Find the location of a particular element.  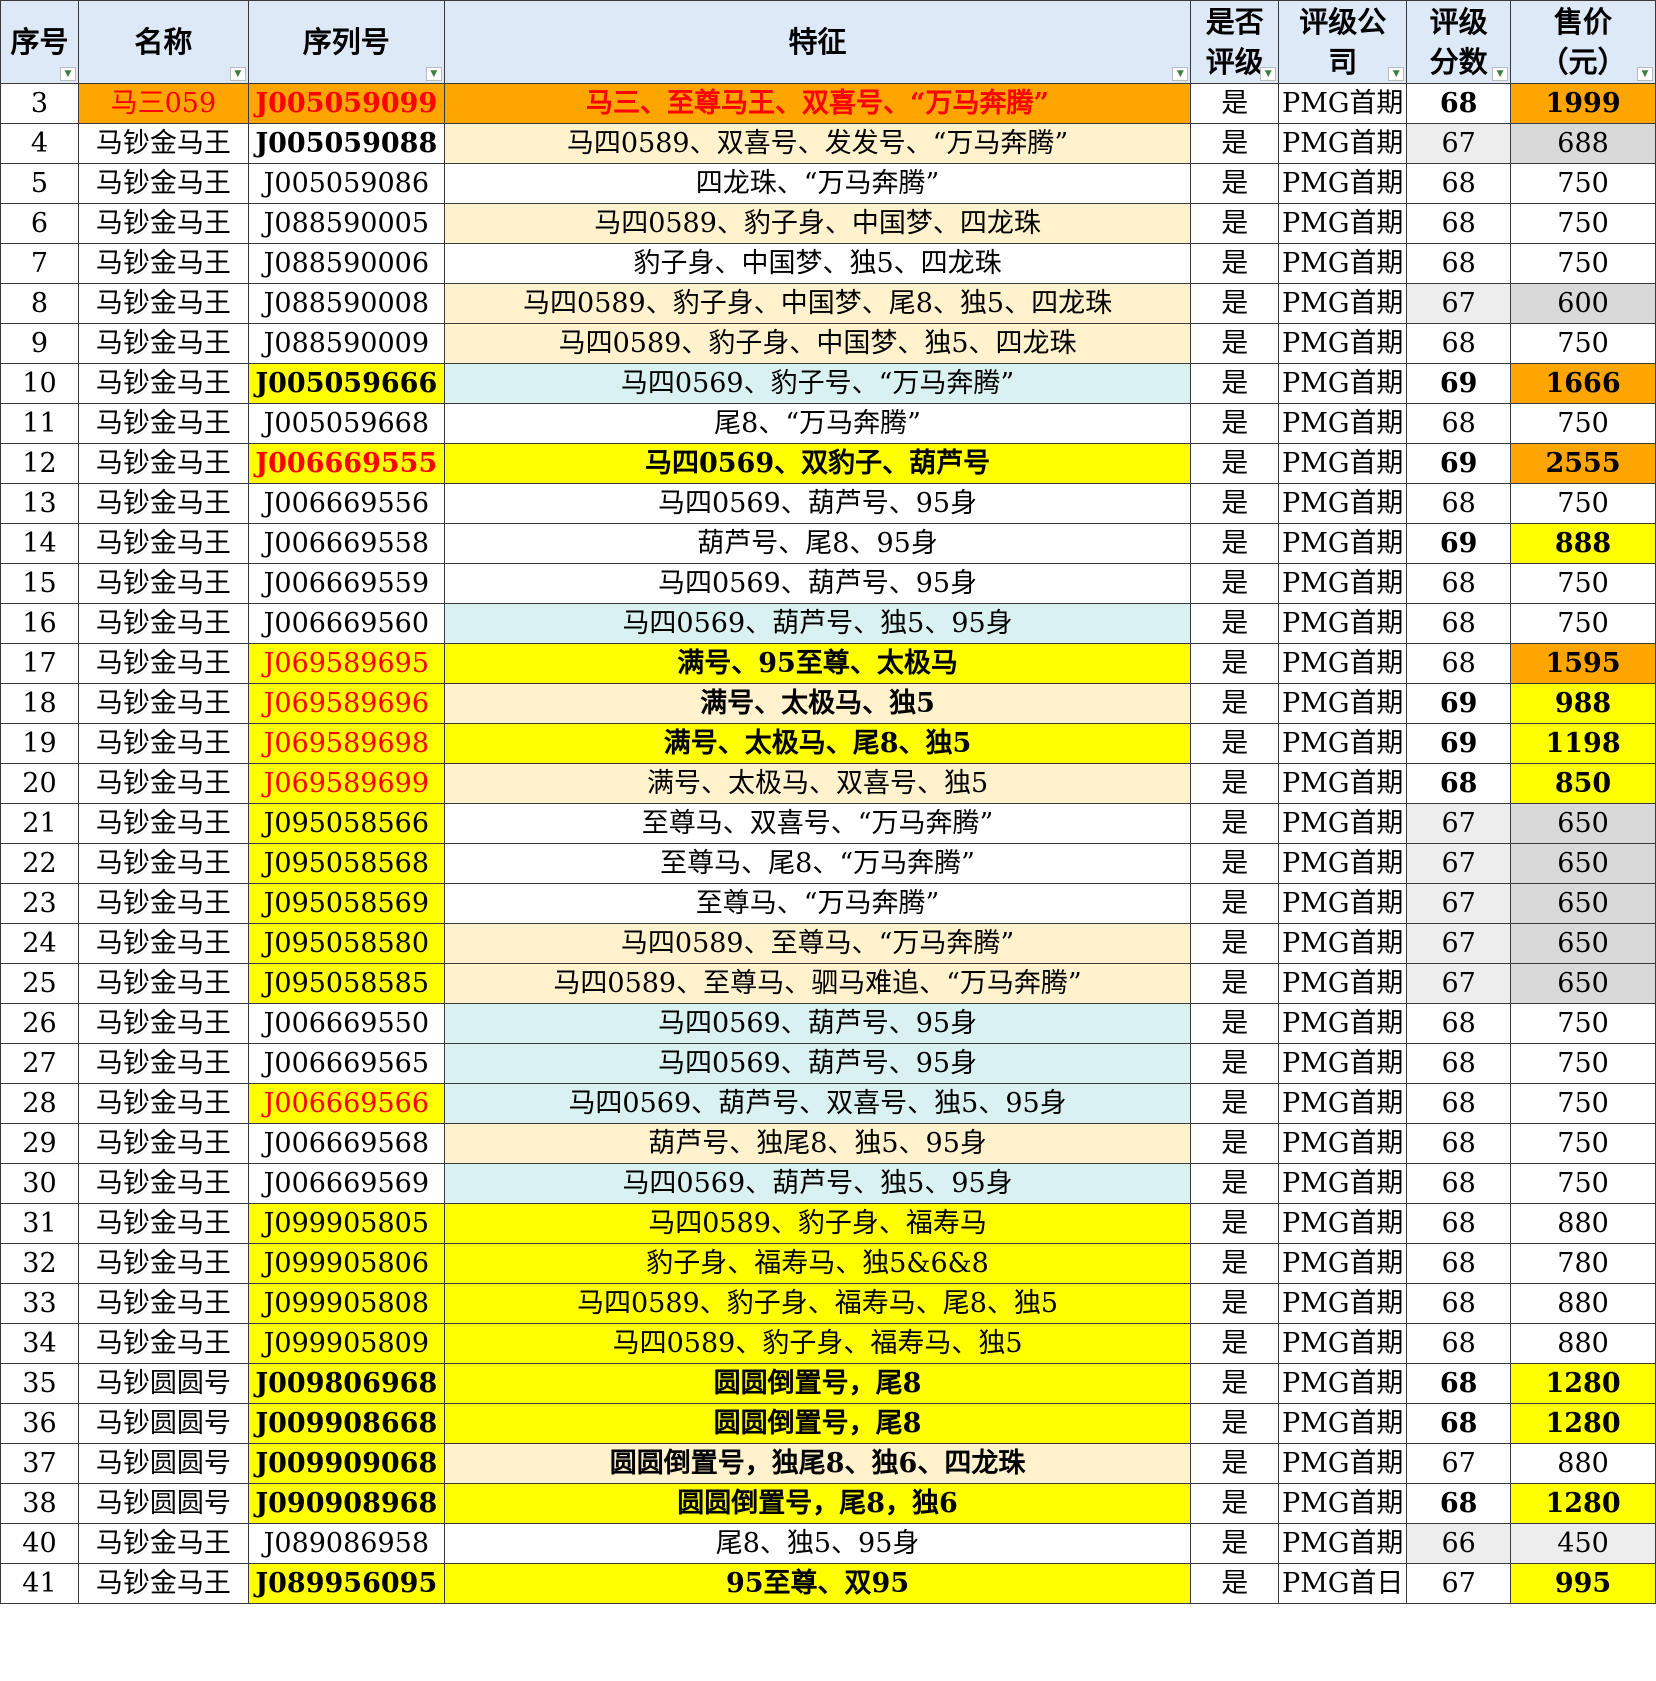

cell-sn: J009909068 is located at coordinates (346, 1463).